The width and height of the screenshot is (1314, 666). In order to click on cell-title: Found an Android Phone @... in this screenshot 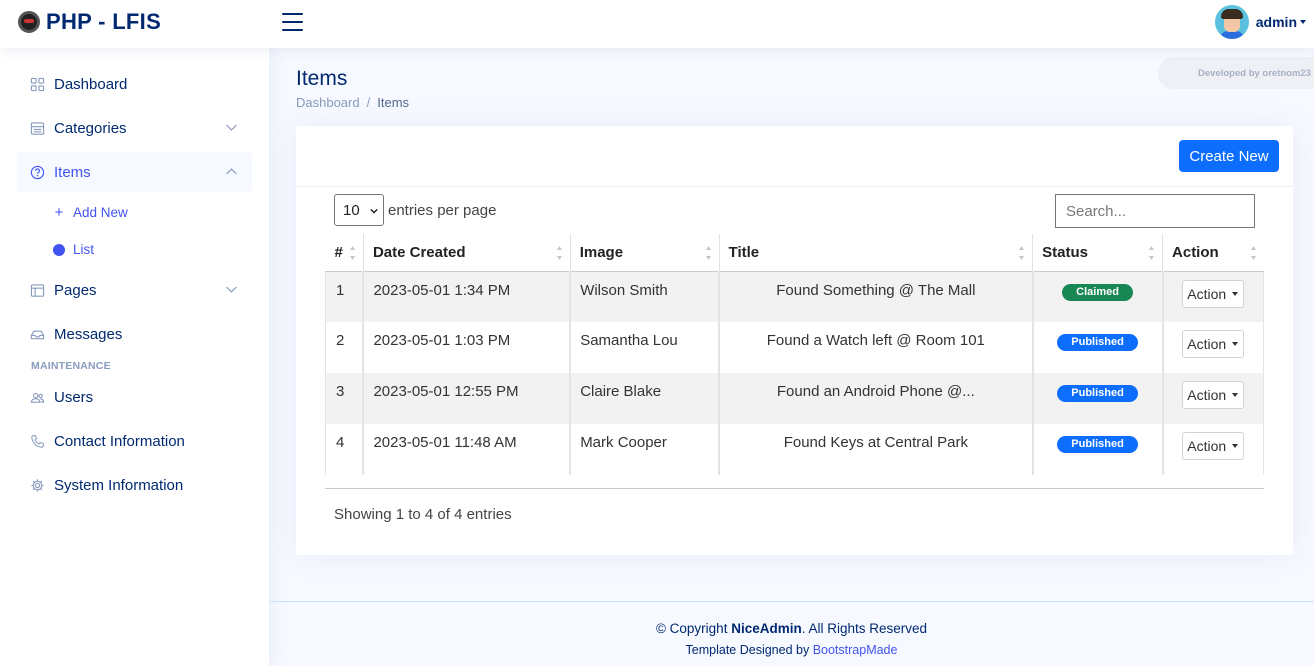, I will do `click(876, 398)`.